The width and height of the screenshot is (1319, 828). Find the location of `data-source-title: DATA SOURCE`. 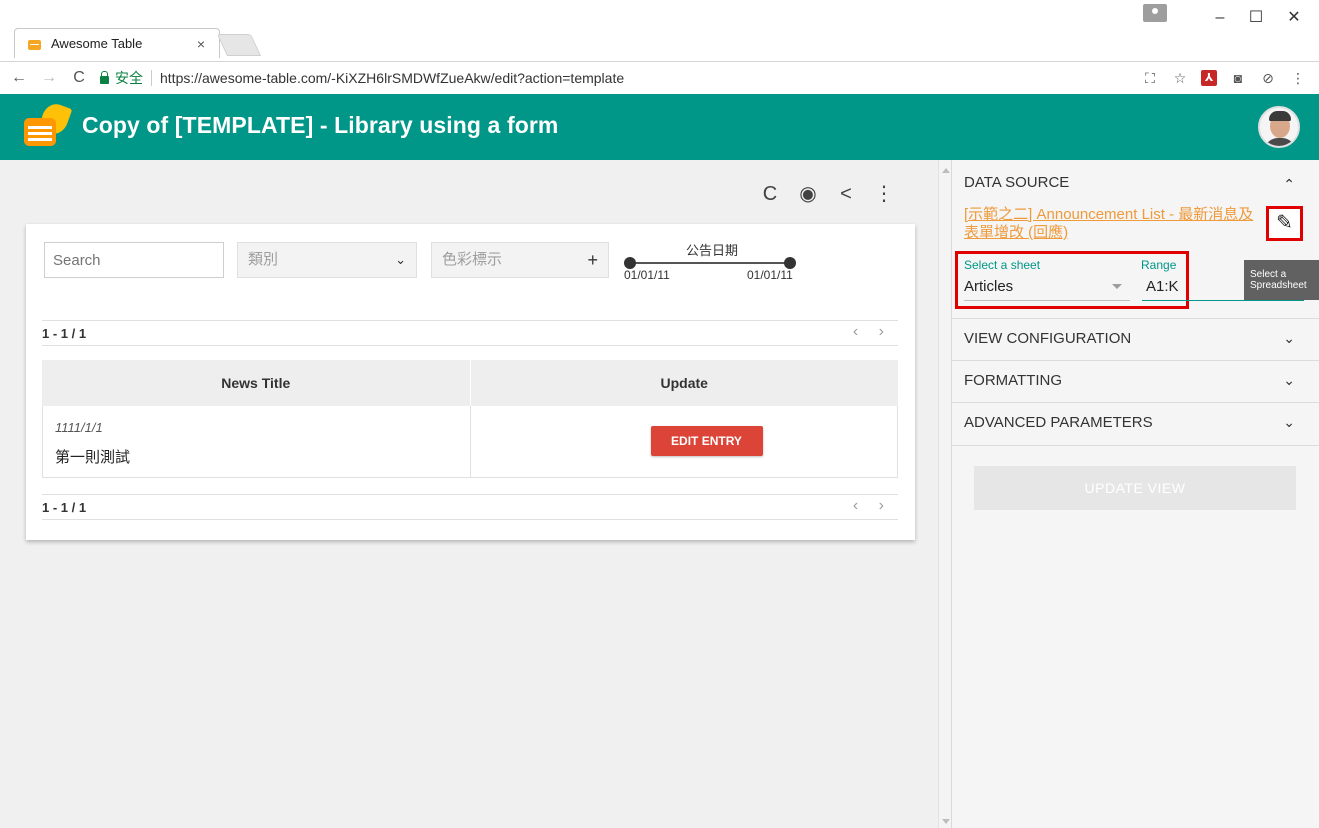

data-source-title: DATA SOURCE is located at coordinates (1016, 182).